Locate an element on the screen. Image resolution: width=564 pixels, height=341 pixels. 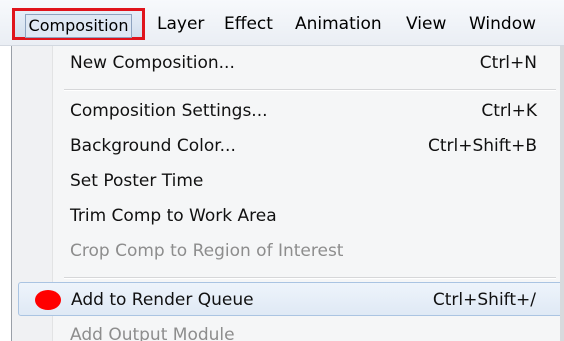
menu-animation: Animation is located at coordinates (338, 24).